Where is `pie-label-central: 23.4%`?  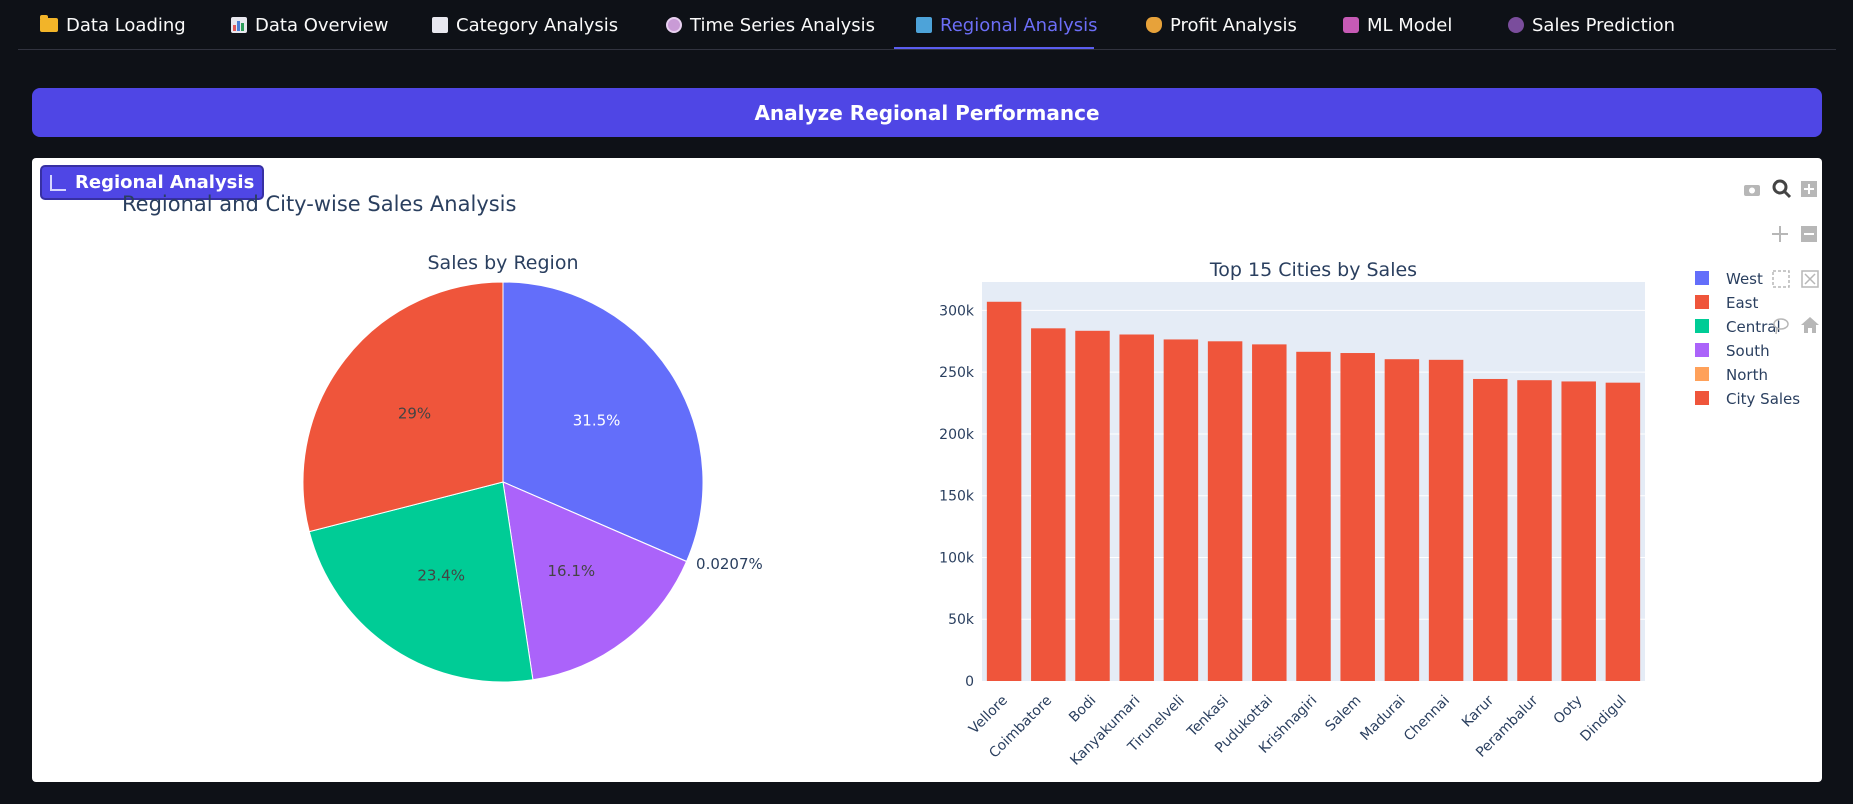 pie-label-central: 23.4% is located at coordinates (441, 575).